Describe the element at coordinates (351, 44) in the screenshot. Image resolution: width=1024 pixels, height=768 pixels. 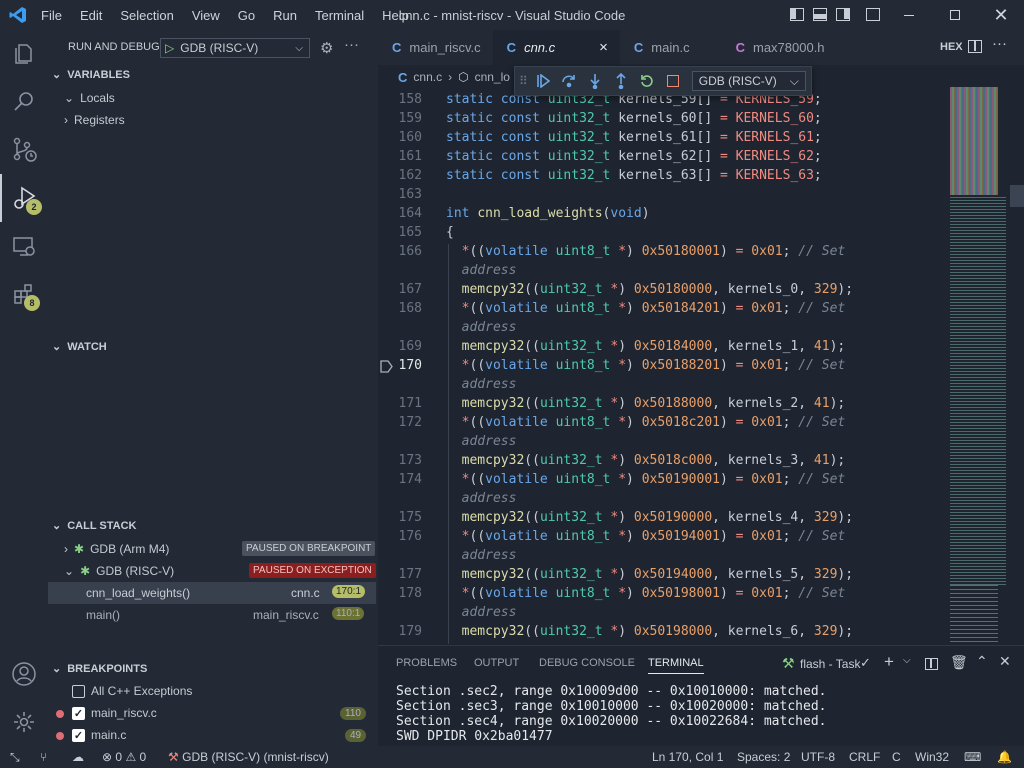
I see `more-actions-icon: ···` at that location.